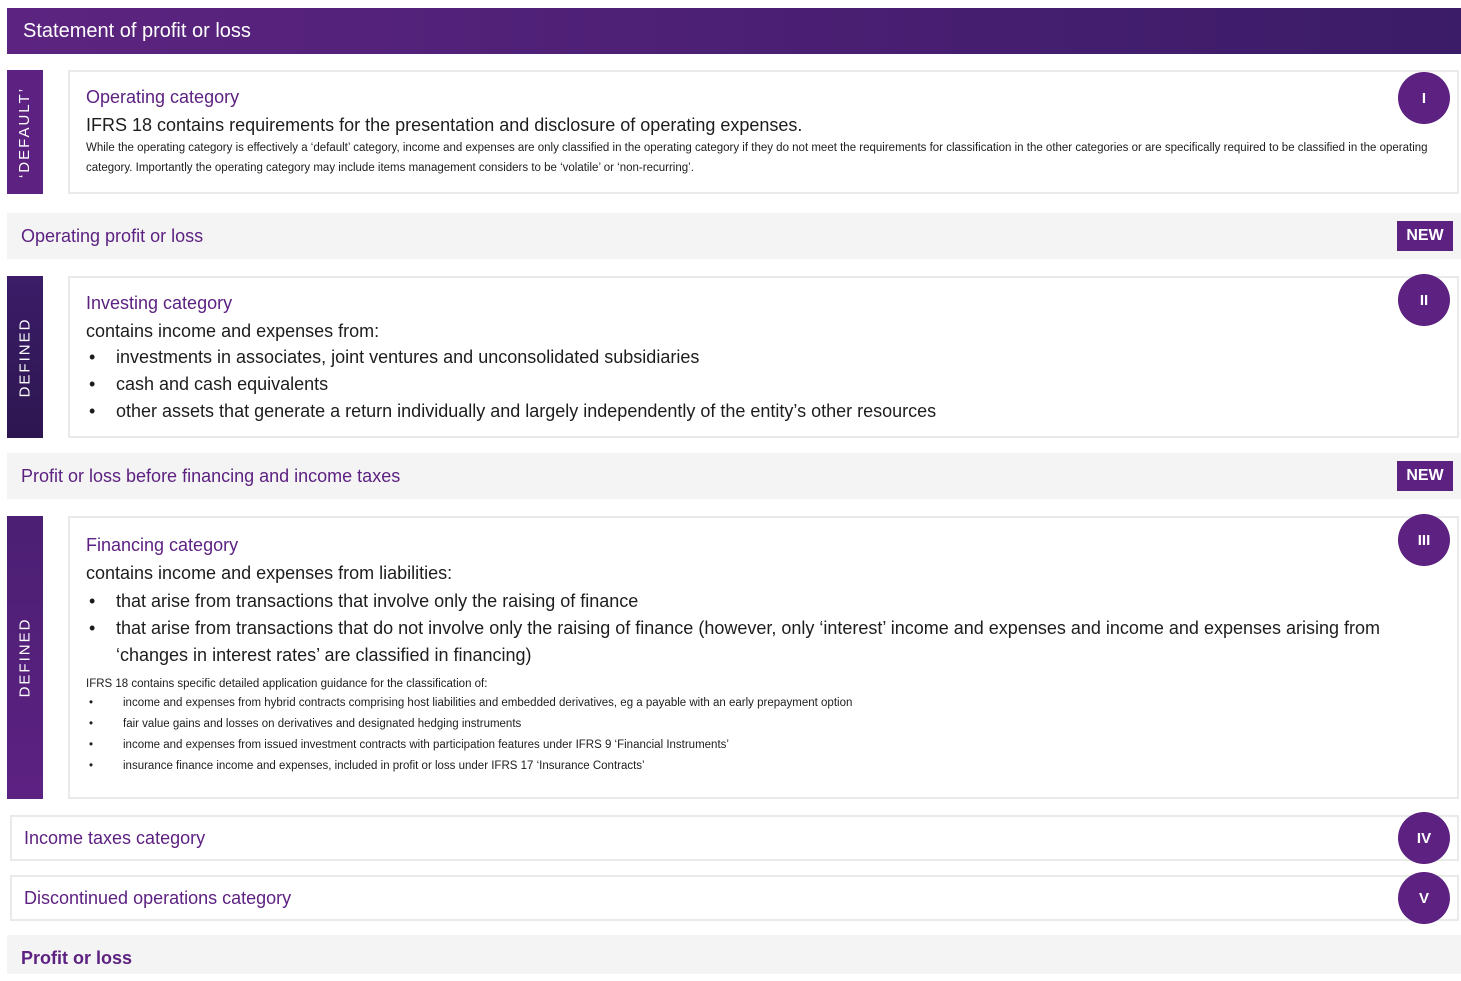  I want to click on operating-category-title: Operating category, so click(163, 97).